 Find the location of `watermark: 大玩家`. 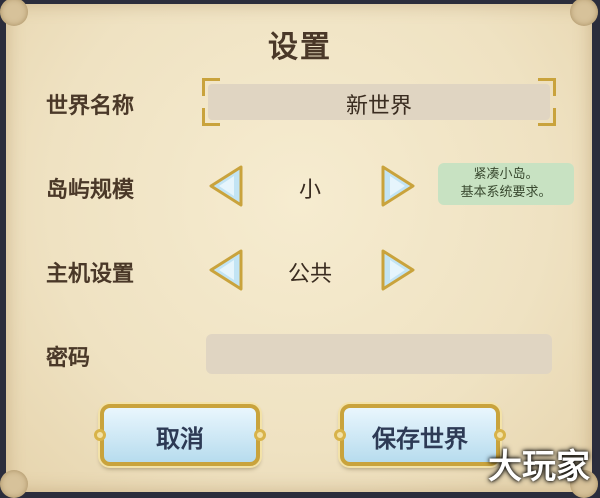

watermark: 大玩家 is located at coordinates (539, 467).